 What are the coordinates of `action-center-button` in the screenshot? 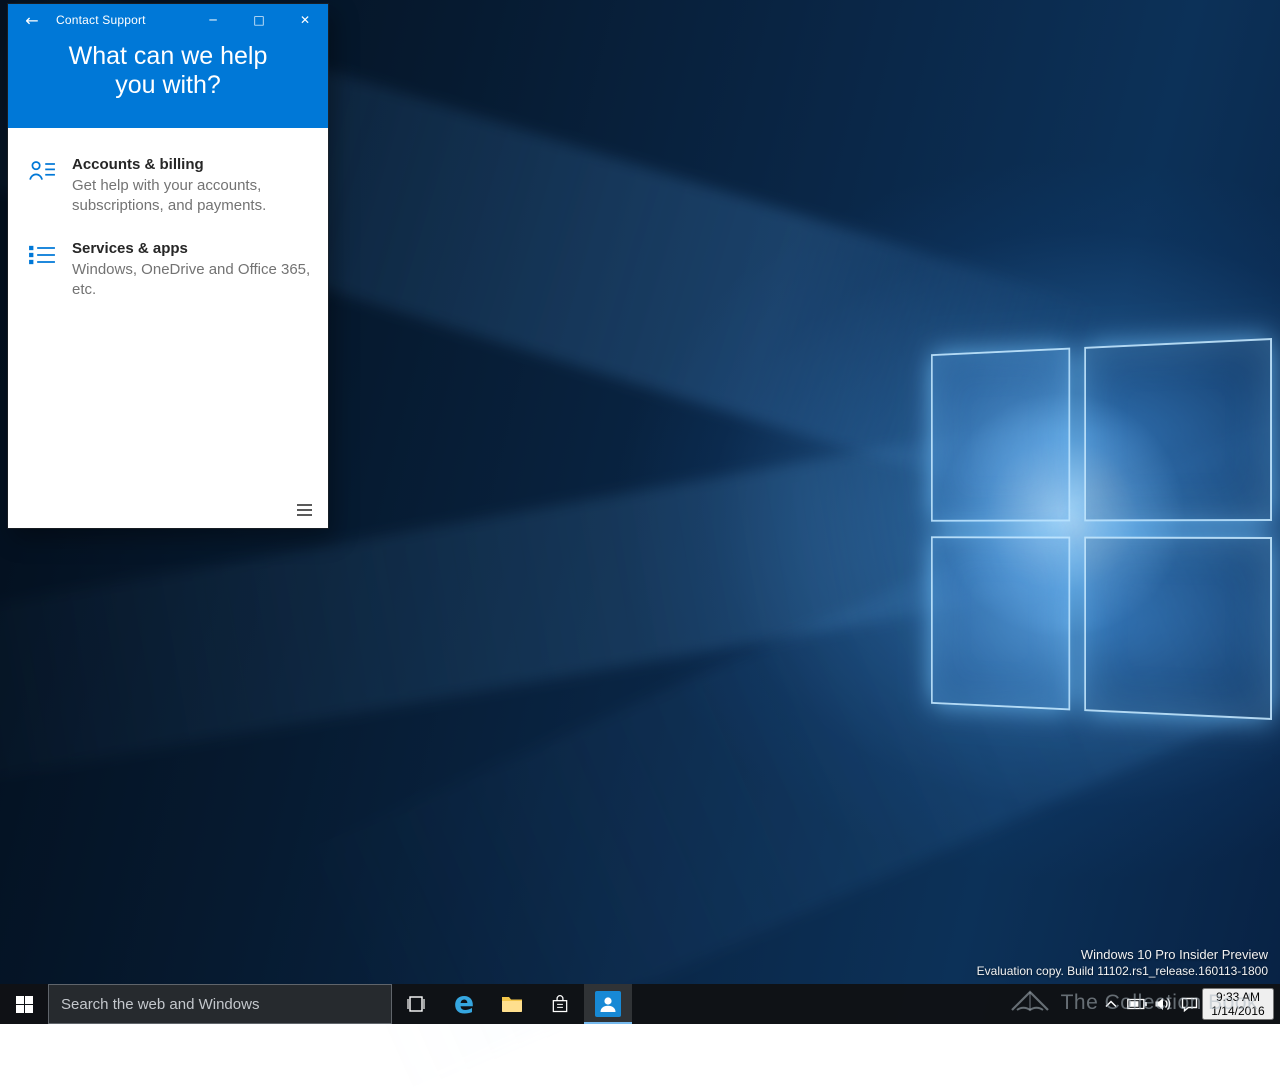 It's located at (1189, 1004).